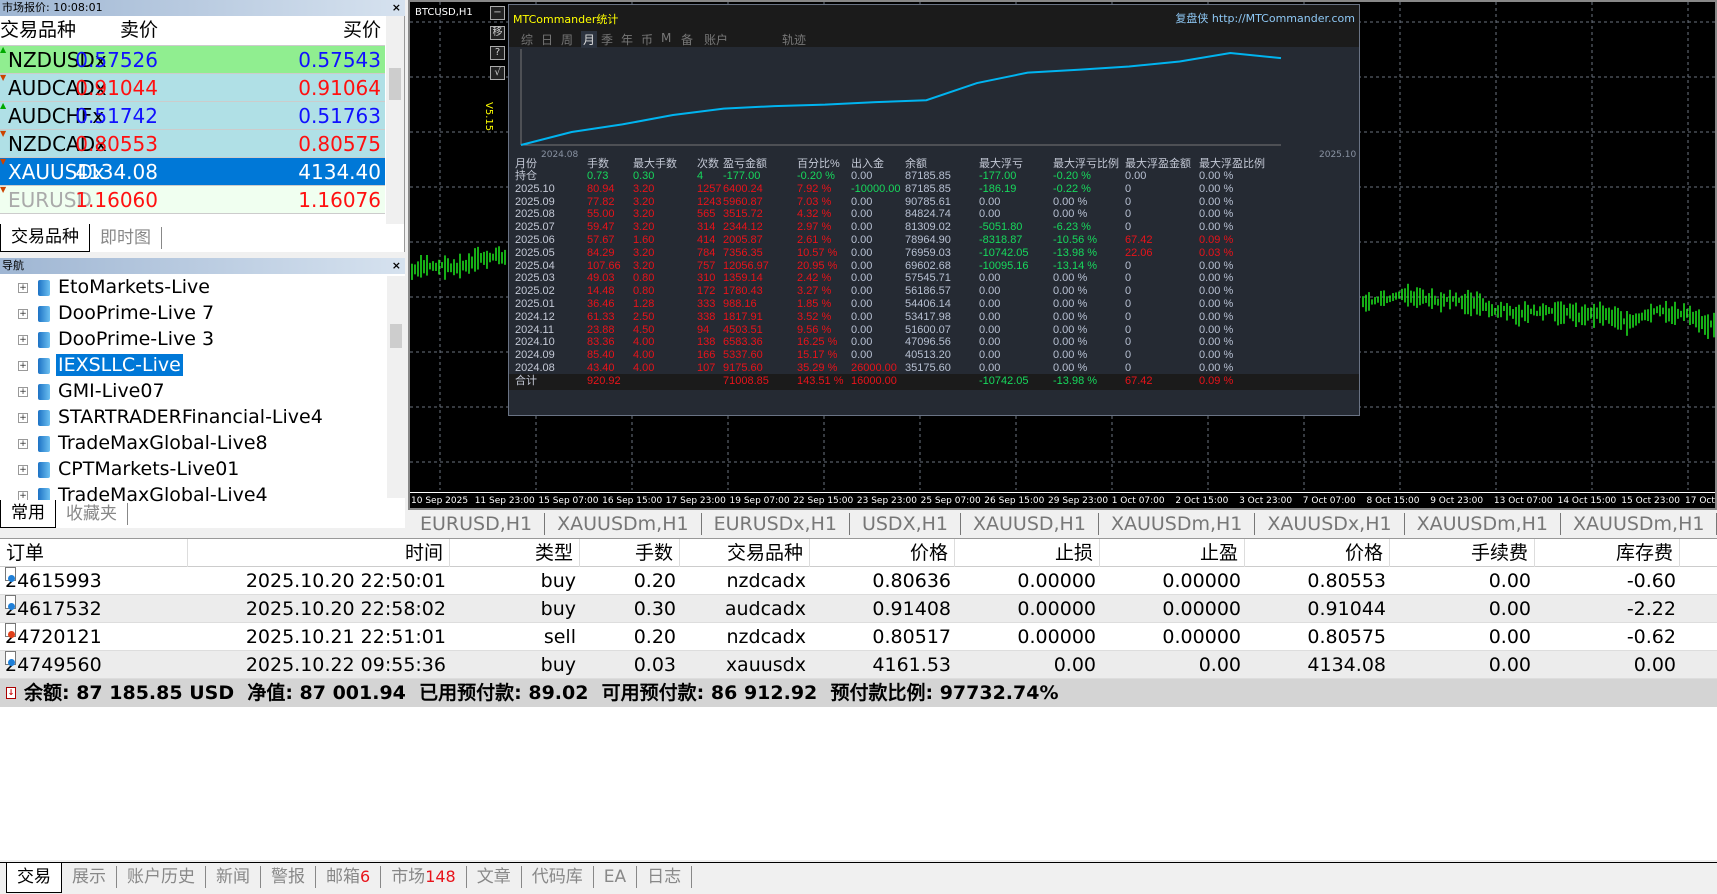  I want to click on stats-tab: 账户, so click(716, 39).